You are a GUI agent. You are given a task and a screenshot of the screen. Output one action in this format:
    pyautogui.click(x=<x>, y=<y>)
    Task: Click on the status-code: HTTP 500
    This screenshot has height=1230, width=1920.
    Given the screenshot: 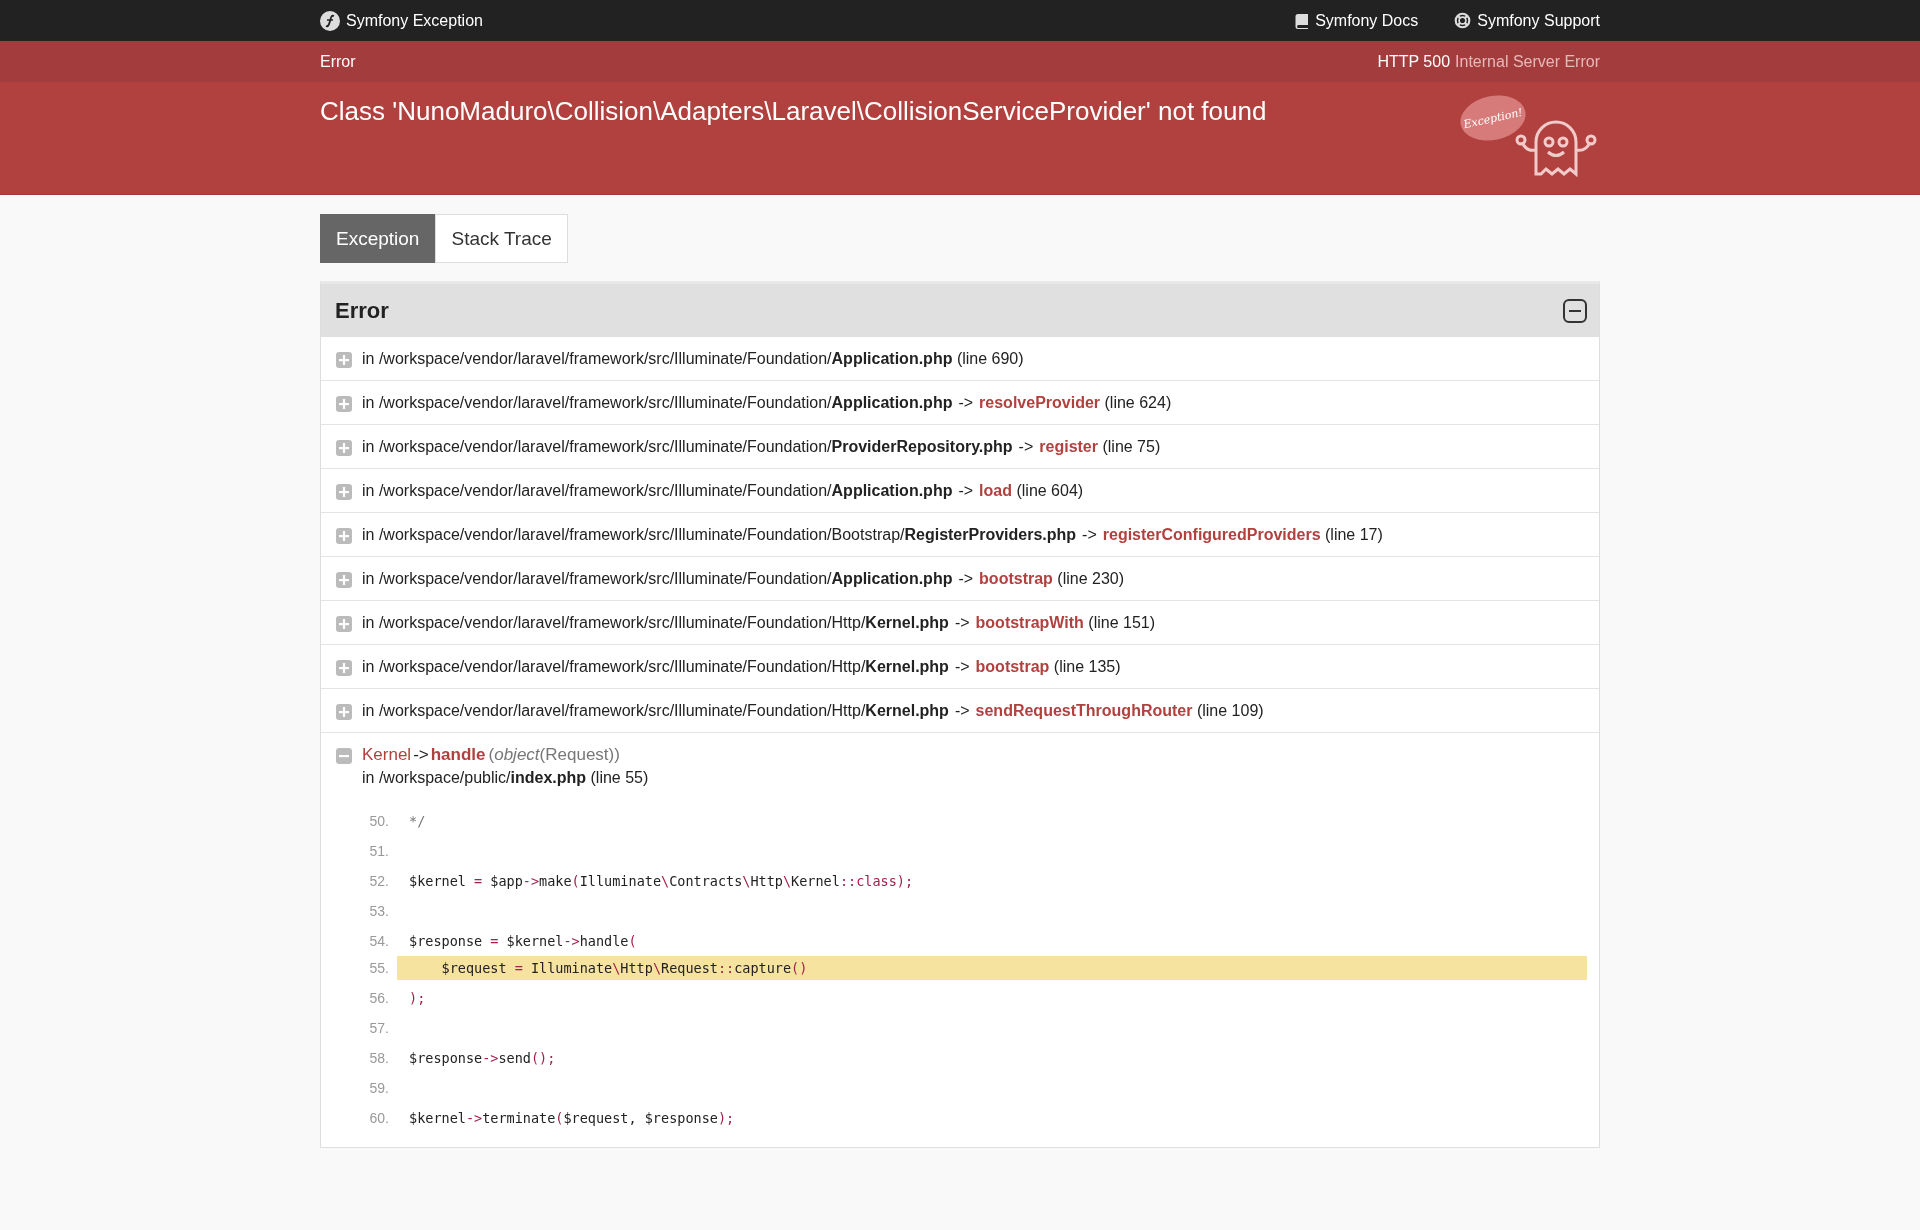 What is the action you would take?
    pyautogui.click(x=1414, y=61)
    